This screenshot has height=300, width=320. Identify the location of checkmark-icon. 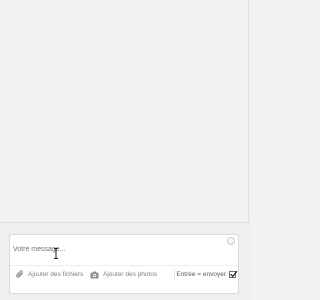
(234, 274).